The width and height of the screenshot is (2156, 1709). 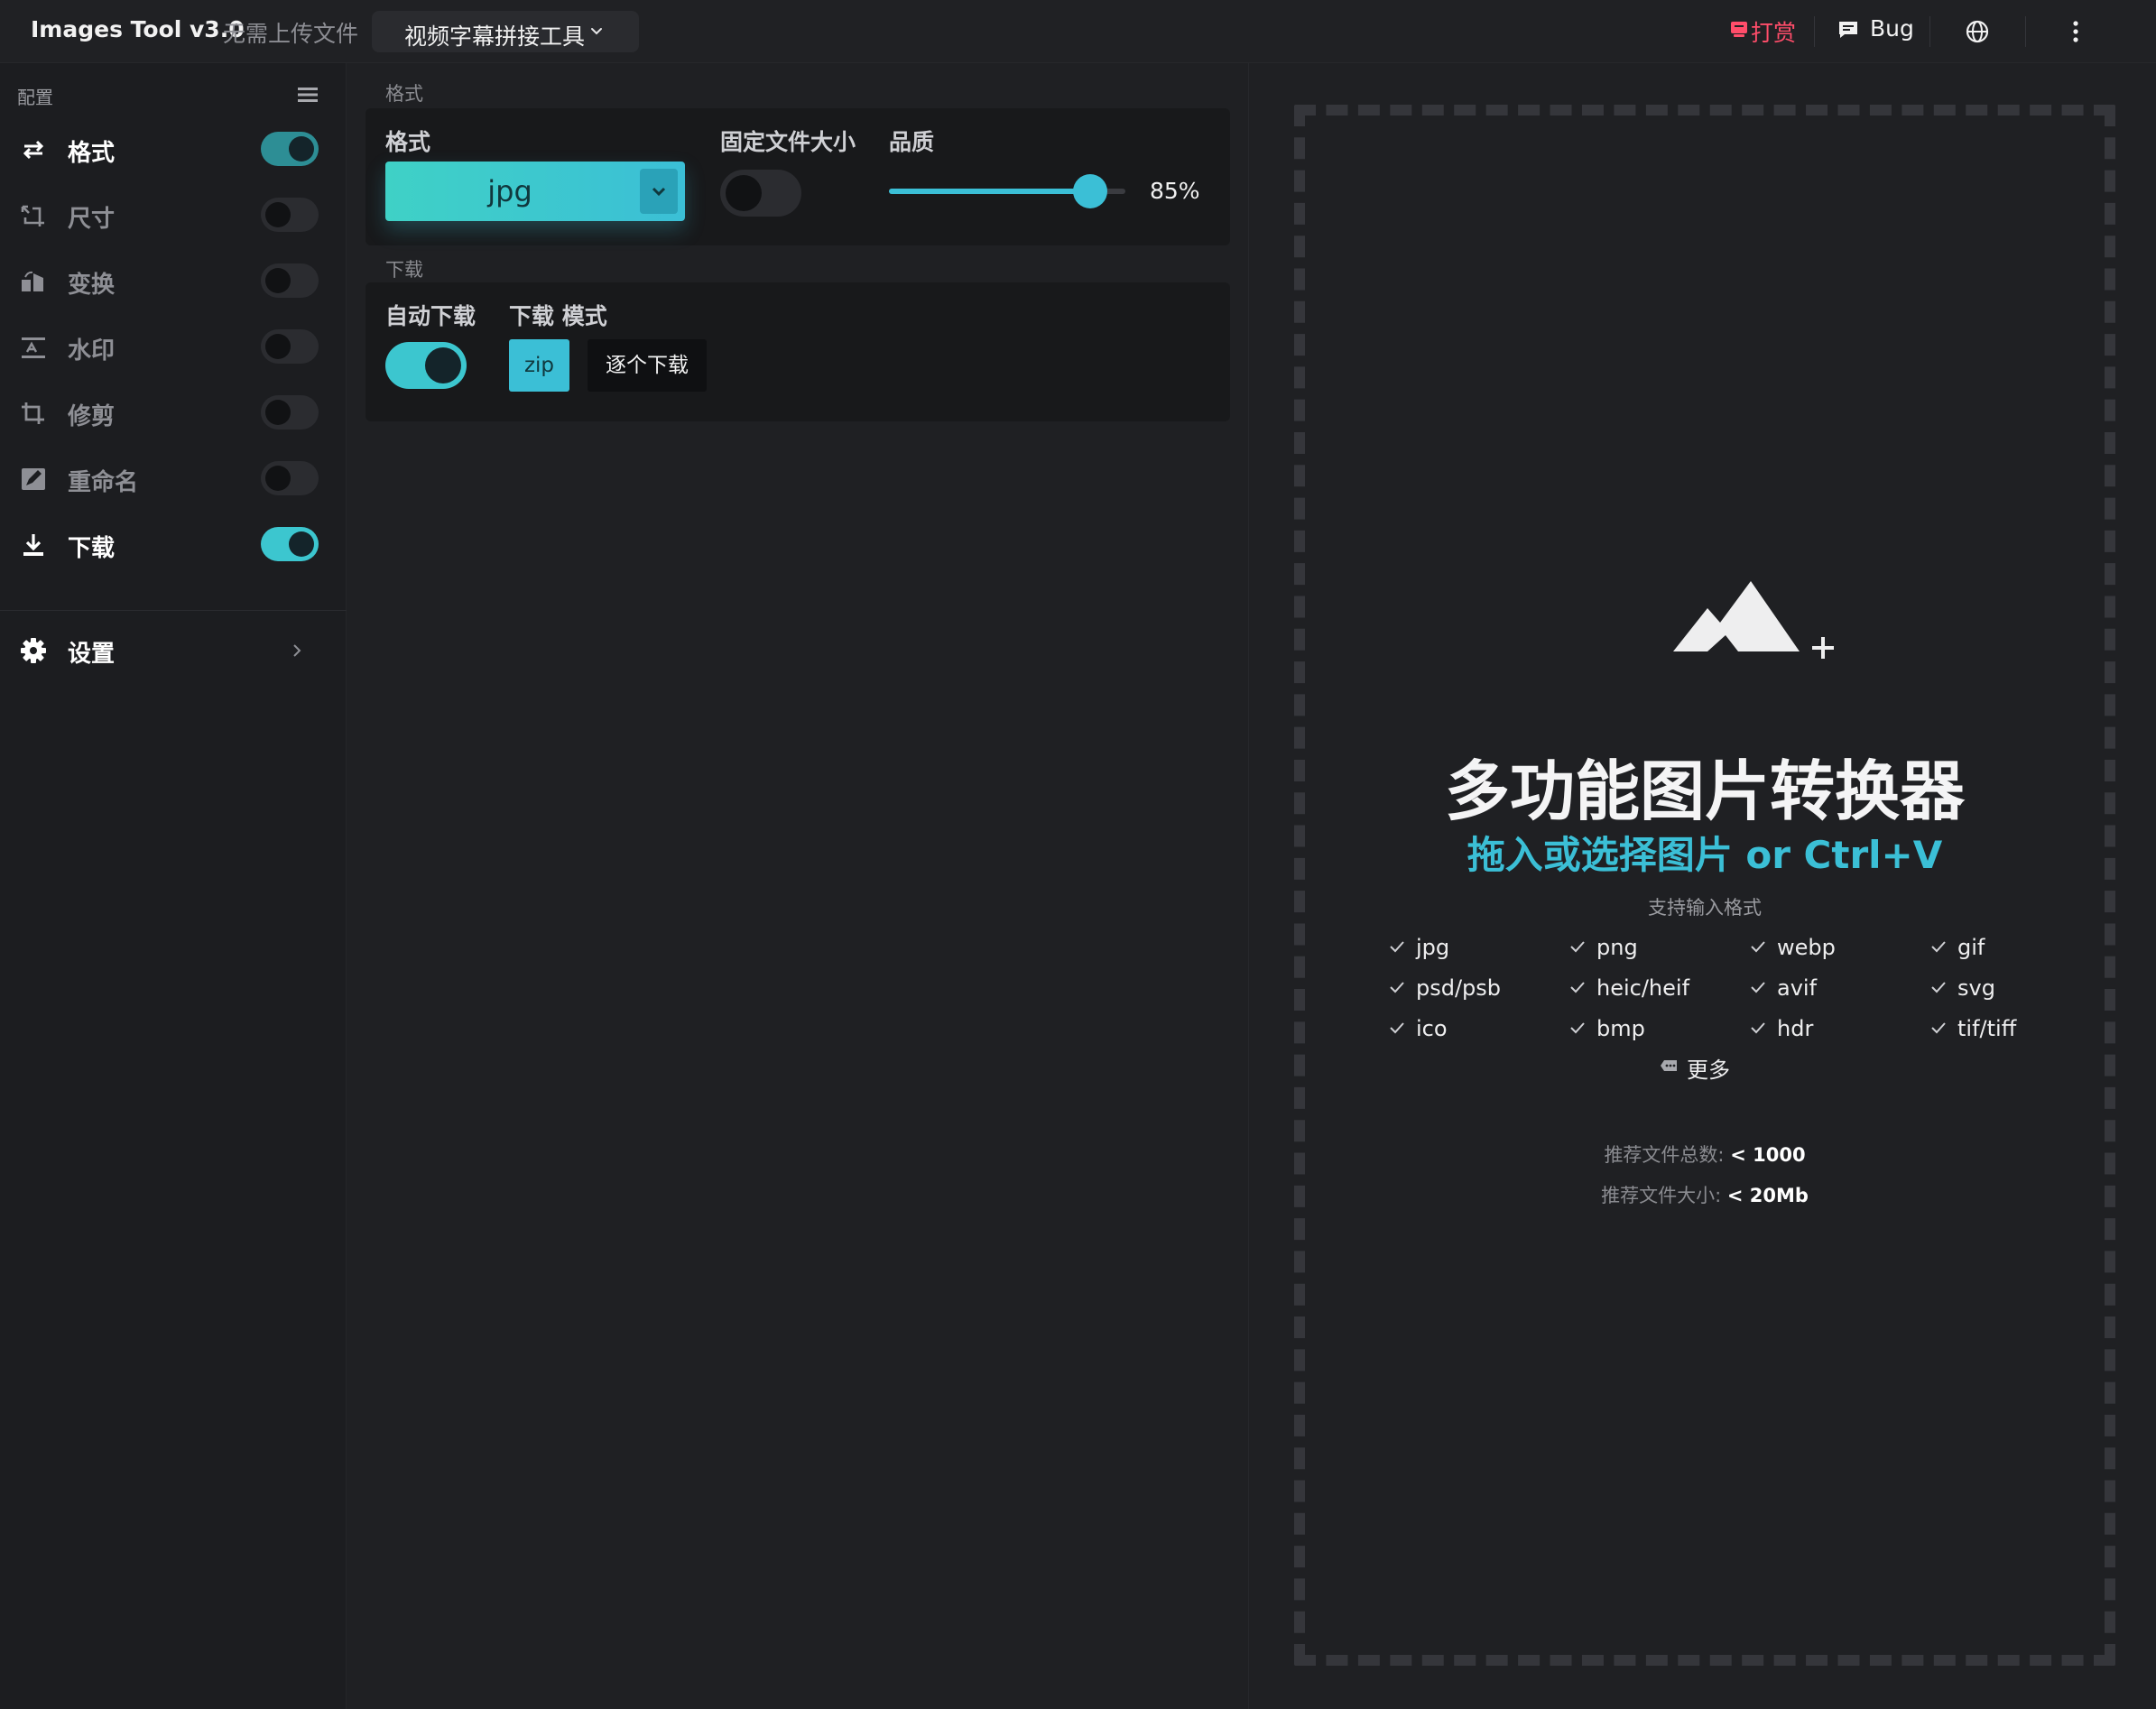 What do you see at coordinates (659, 191) in the screenshot?
I see `format-select-dropdown` at bounding box center [659, 191].